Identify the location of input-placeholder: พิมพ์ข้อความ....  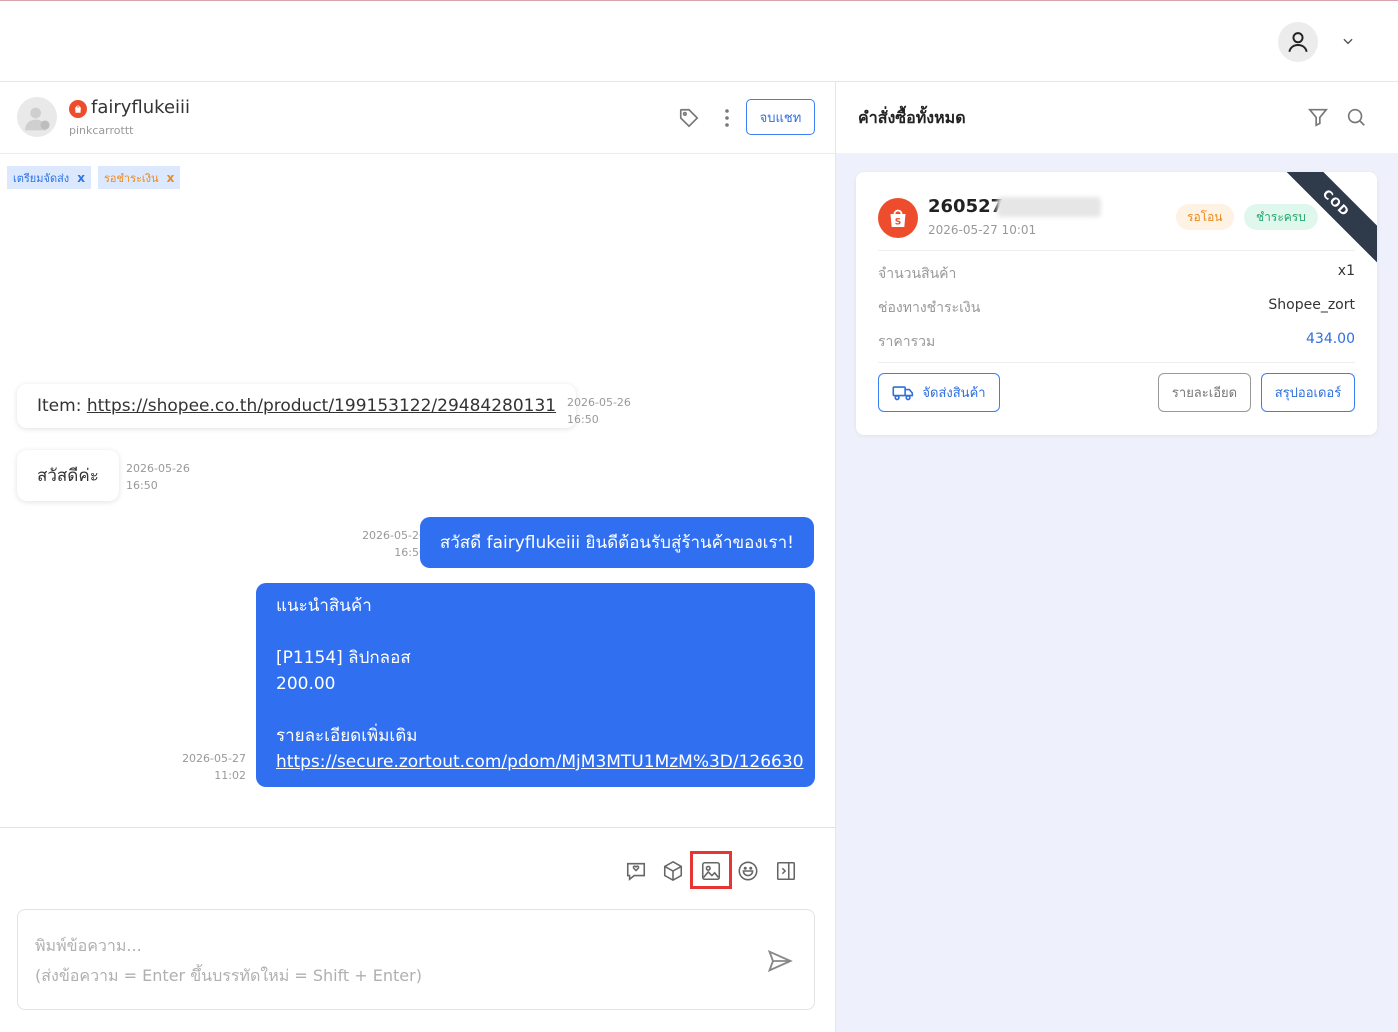
(88, 945).